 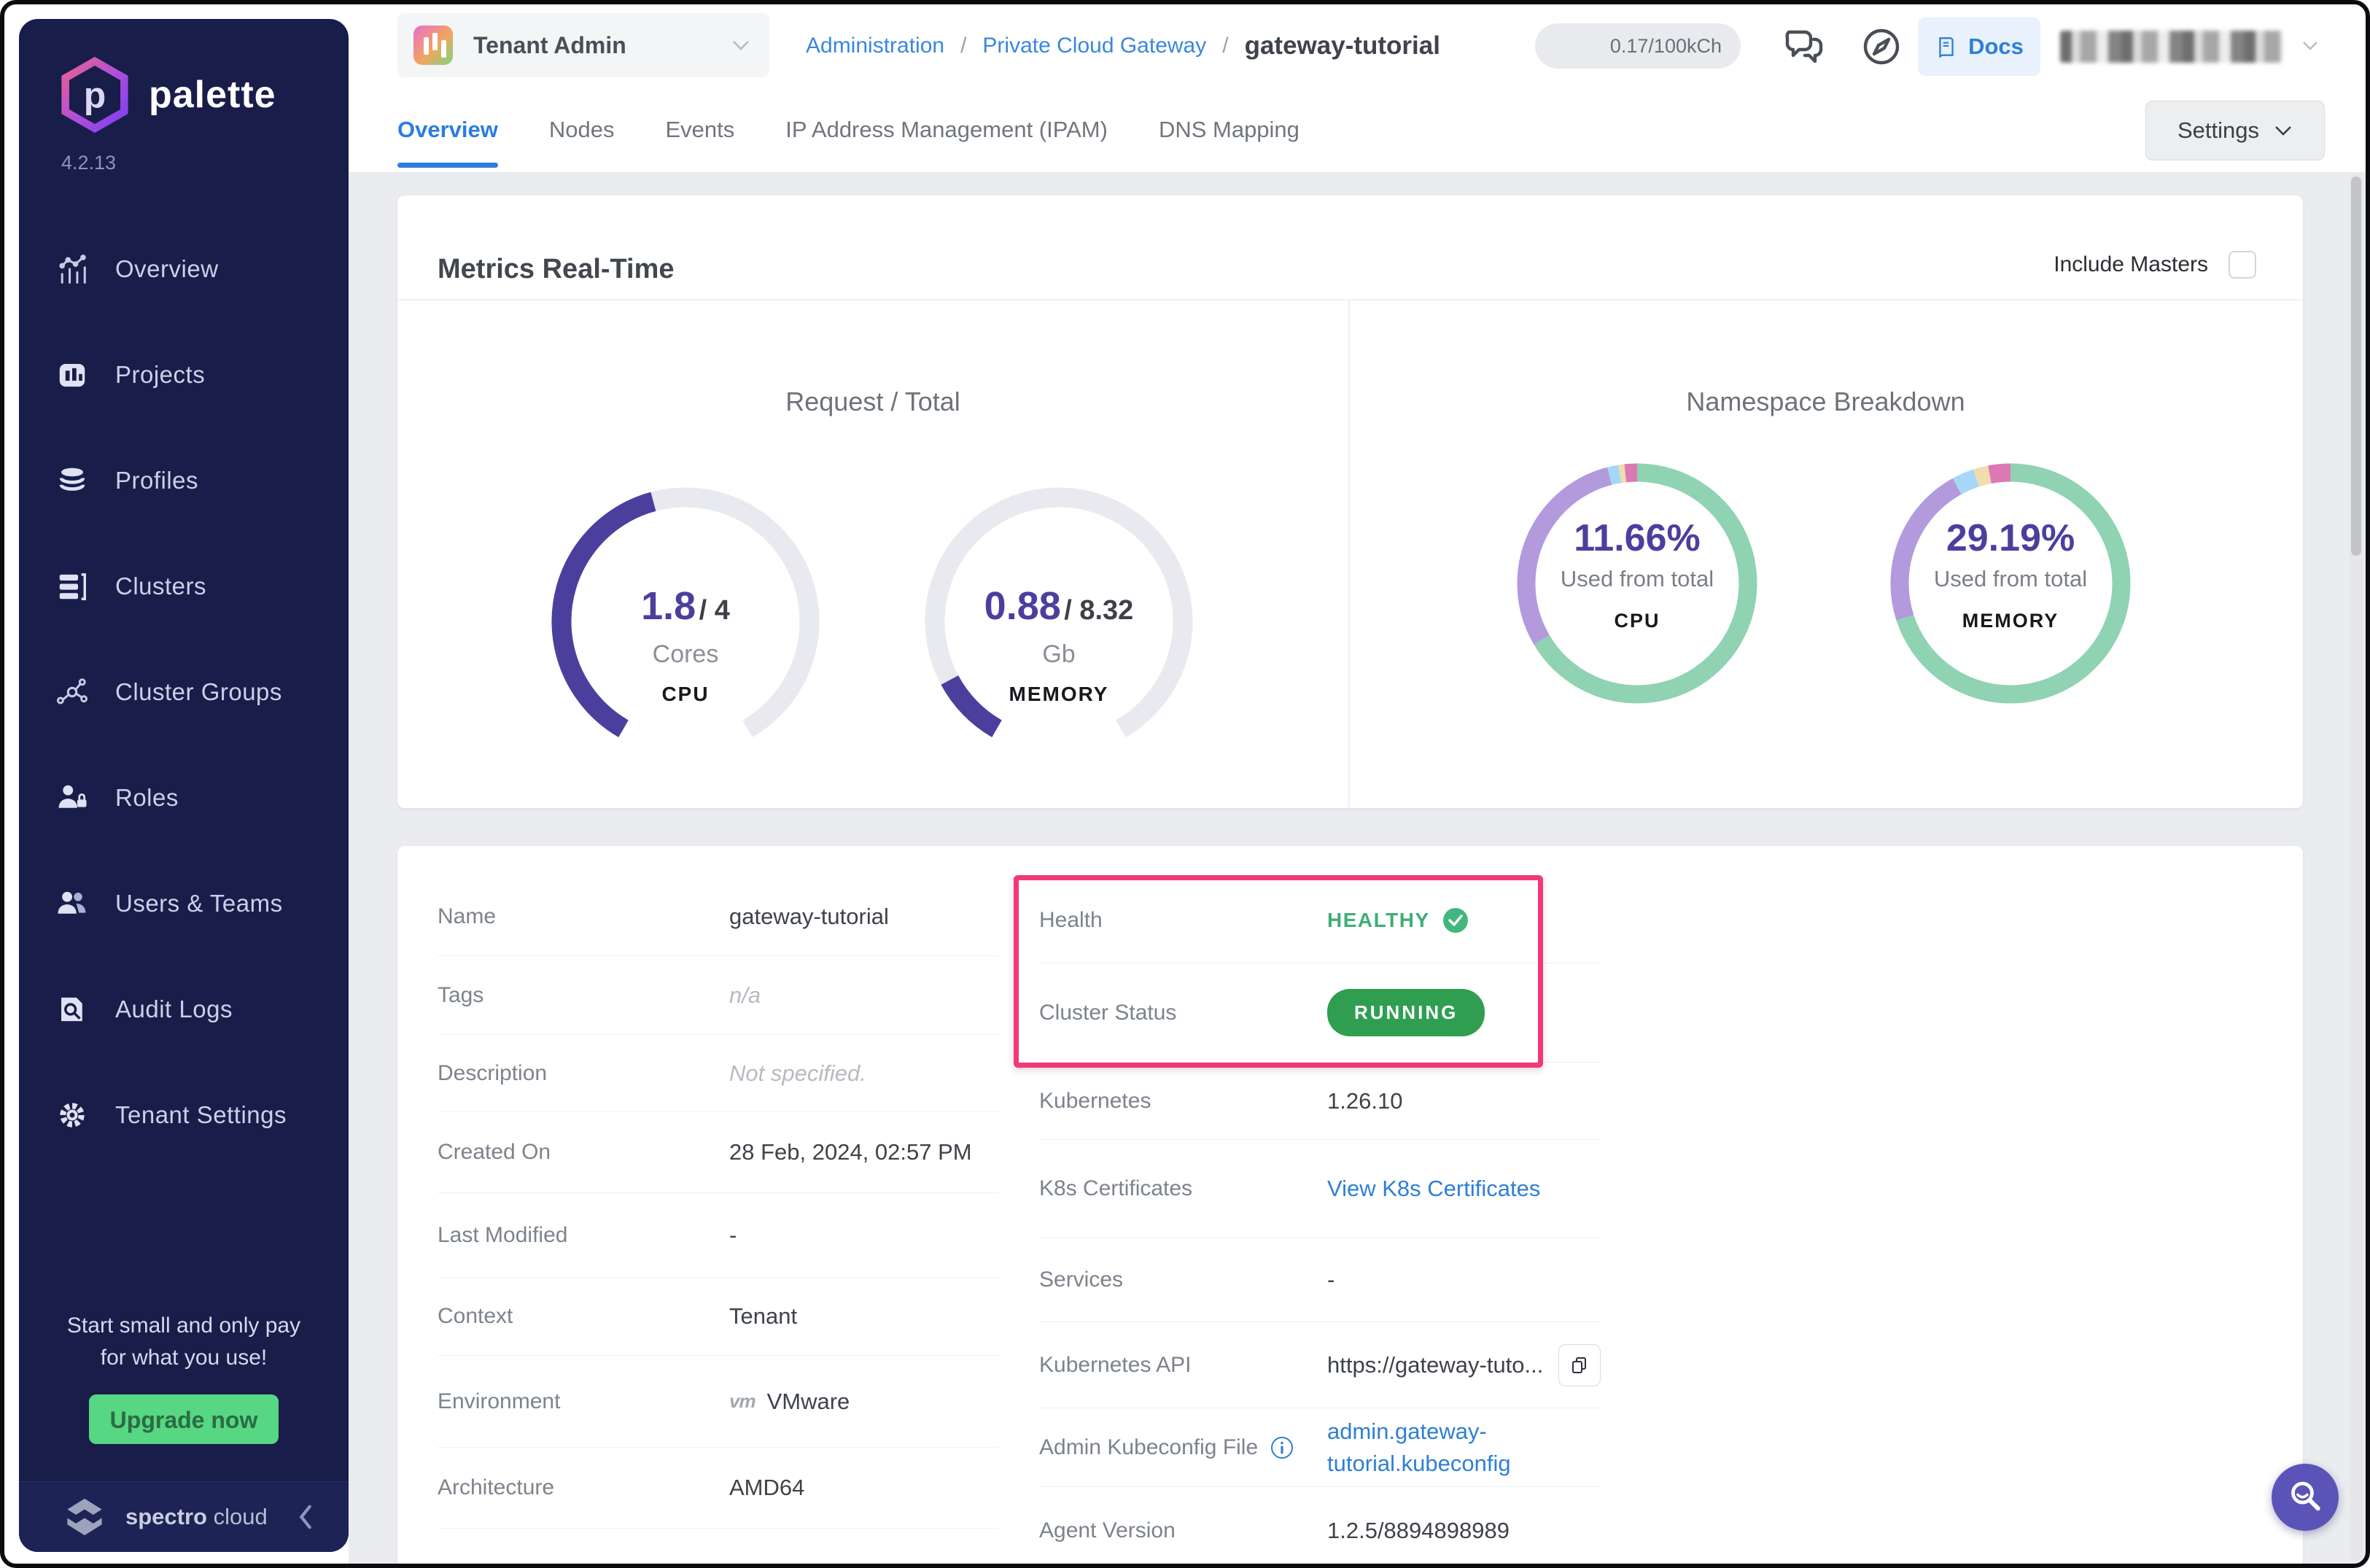 What do you see at coordinates (1407, 1431) in the screenshot?
I see `kubeconfig-link-line1: admin.gateway-` at bounding box center [1407, 1431].